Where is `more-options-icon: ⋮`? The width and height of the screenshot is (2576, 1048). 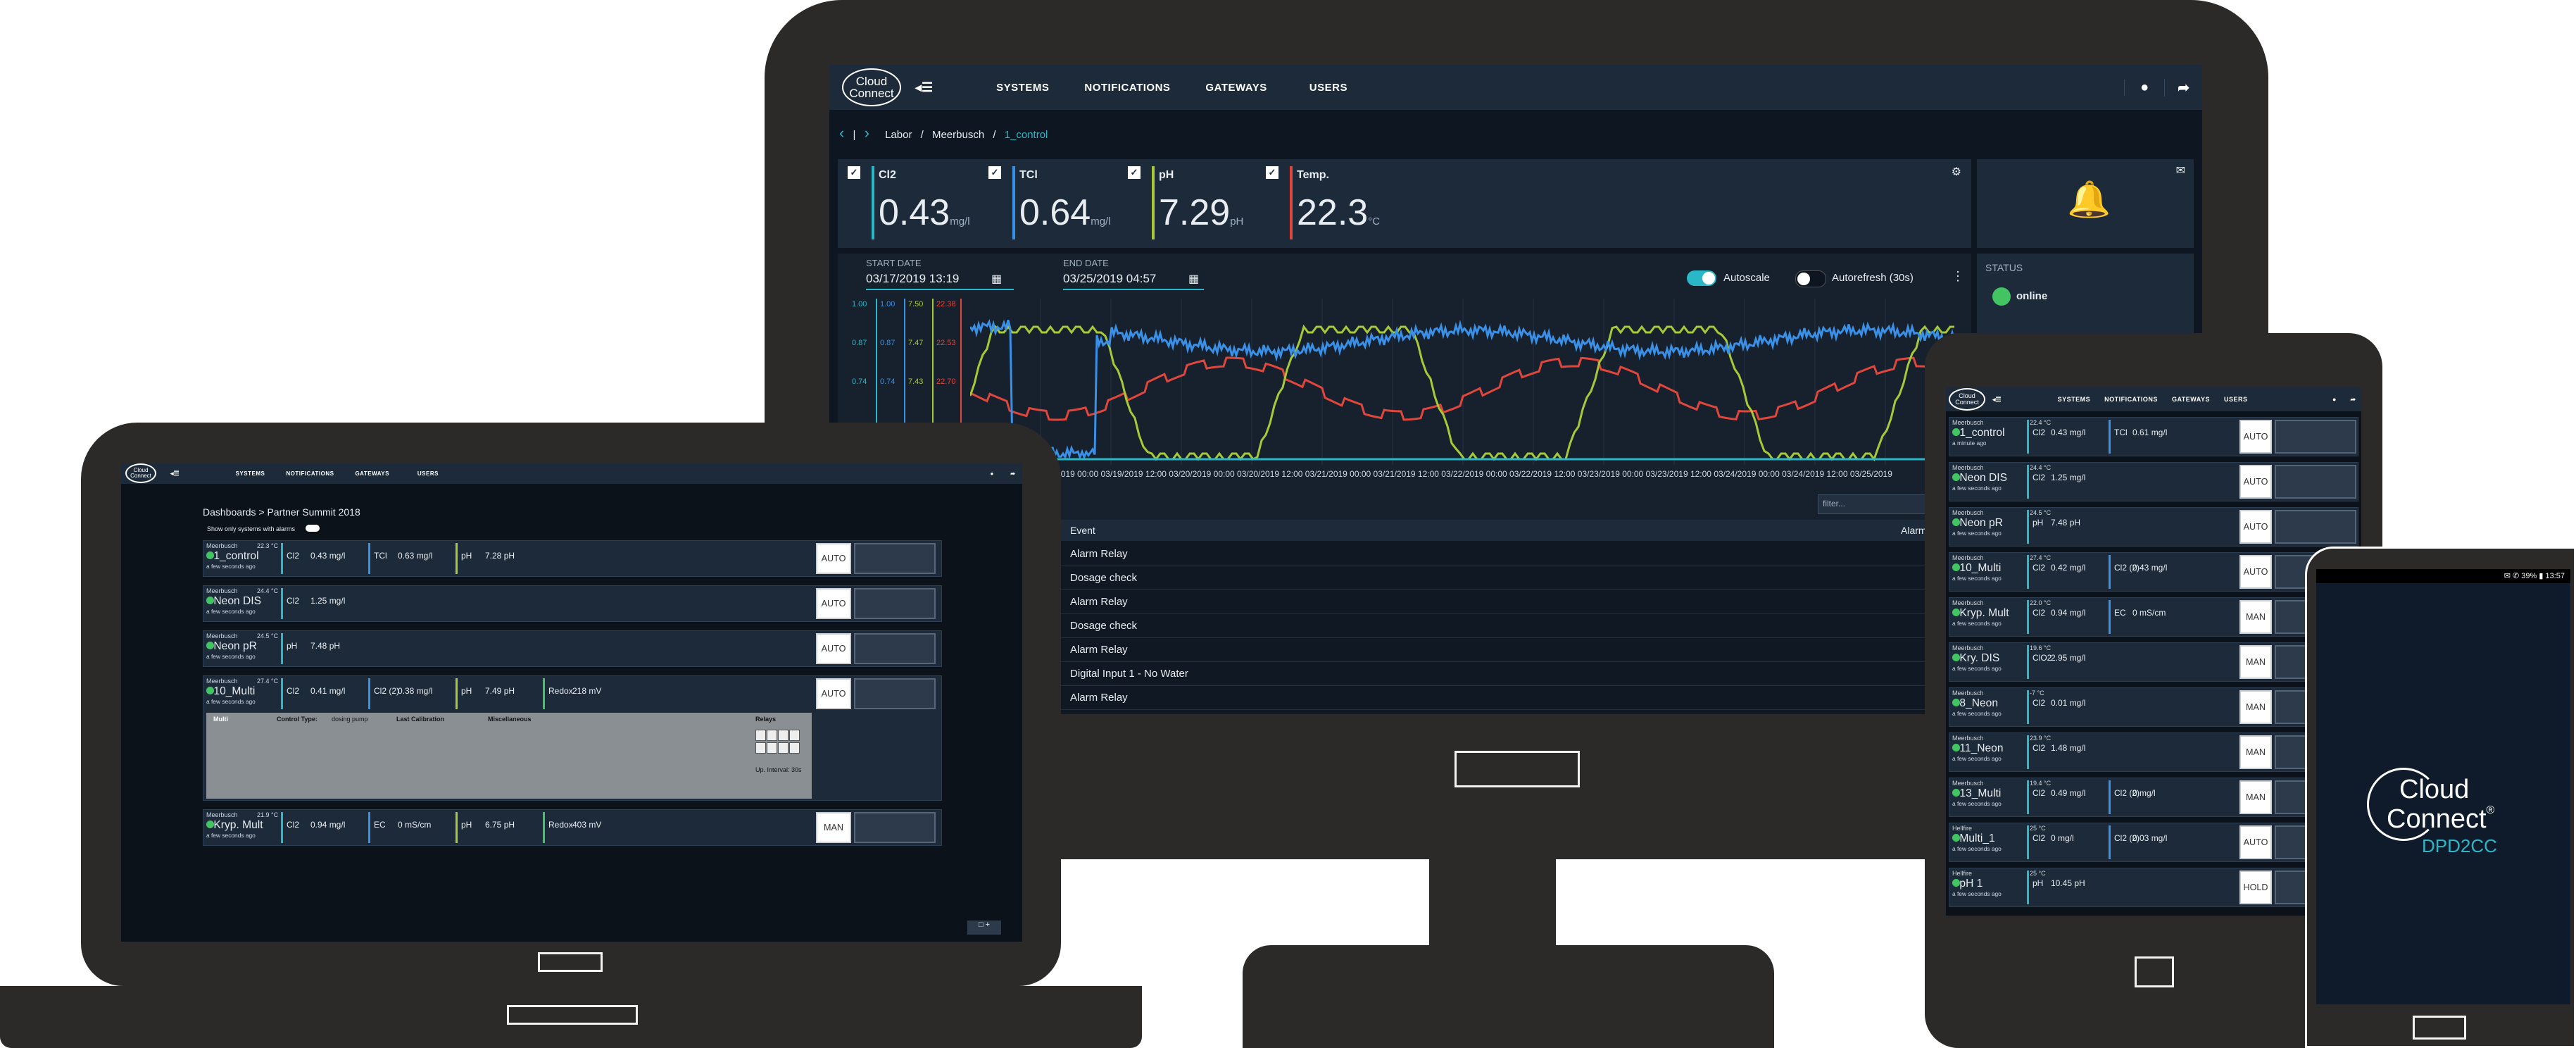
more-options-icon: ⋮ is located at coordinates (1958, 276).